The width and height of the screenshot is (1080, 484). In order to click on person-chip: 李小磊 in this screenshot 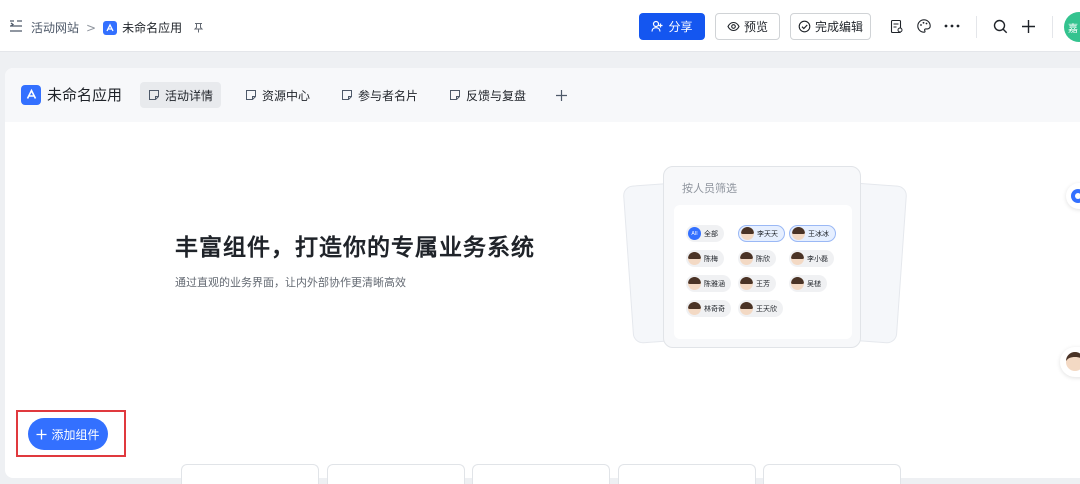, I will do `click(811, 258)`.